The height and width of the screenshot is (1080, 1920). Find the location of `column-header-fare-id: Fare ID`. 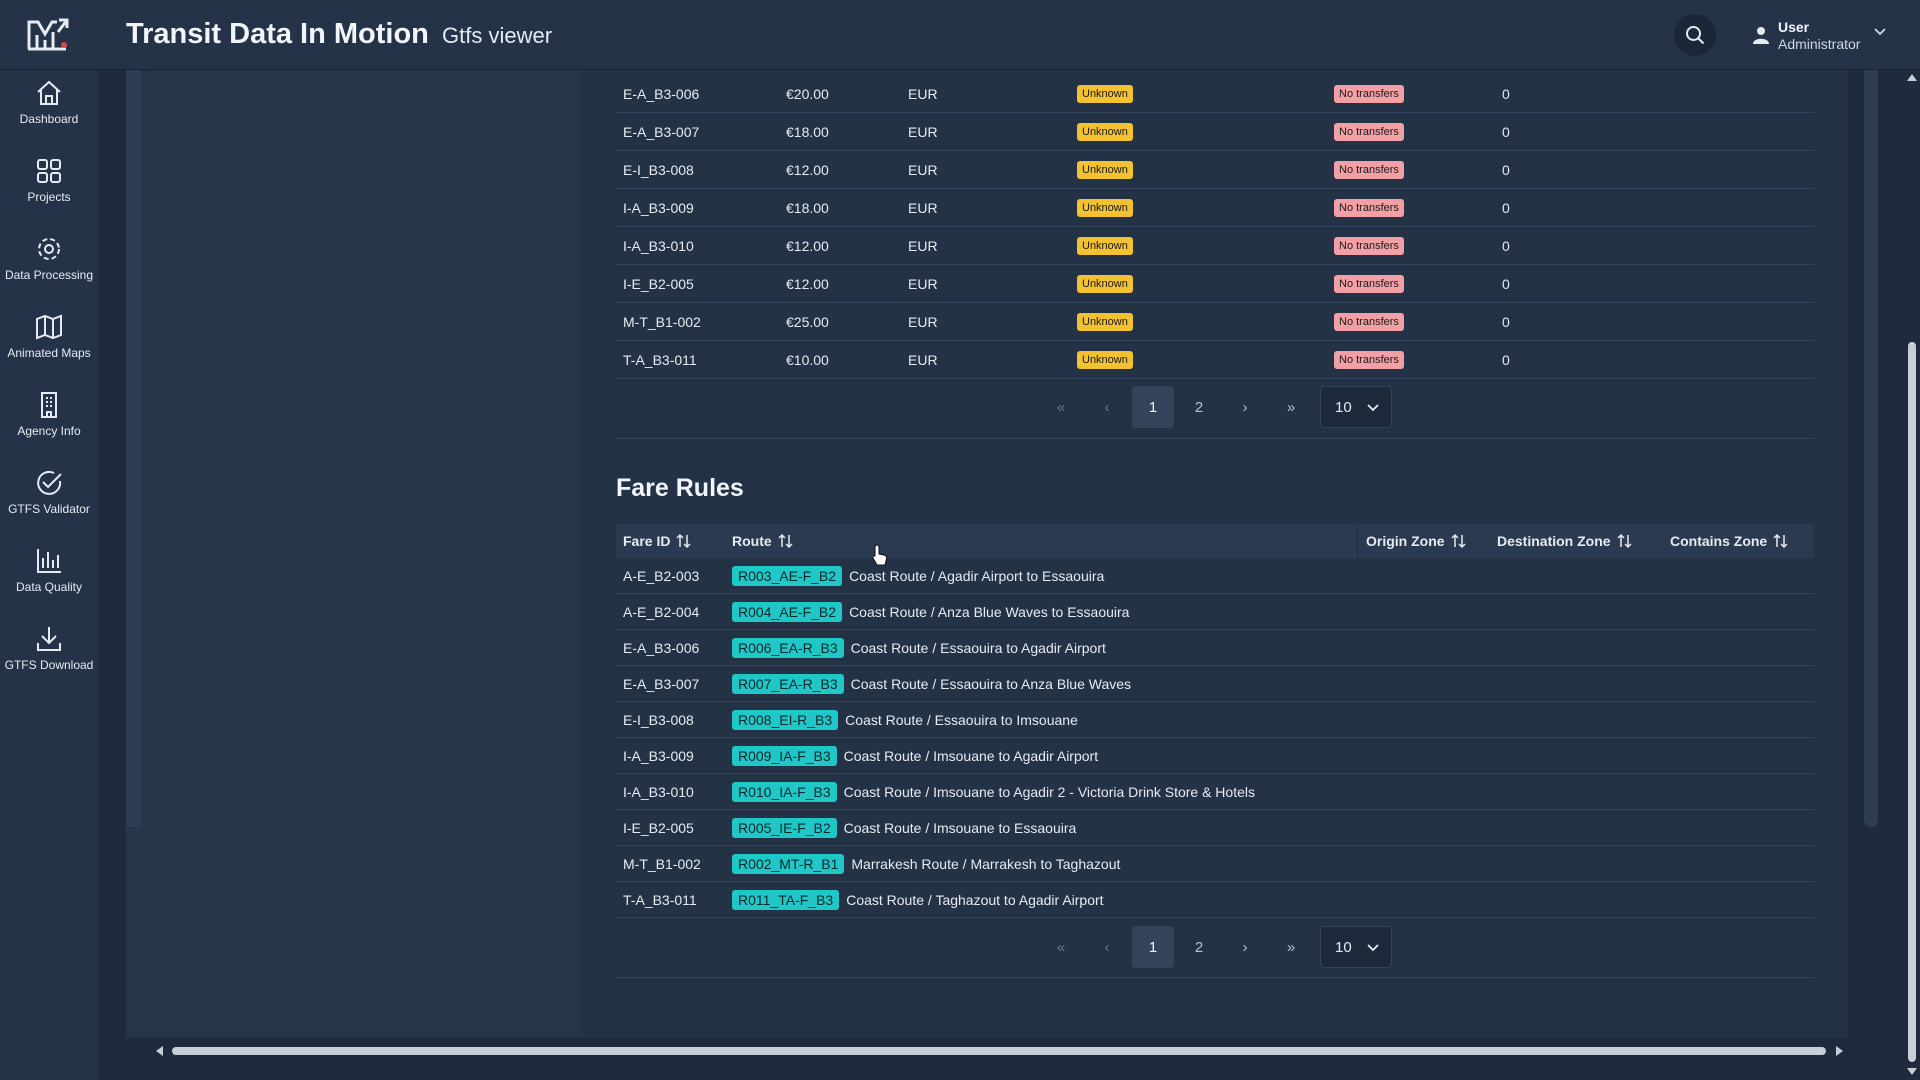

column-header-fare-id: Fare ID is located at coordinates (657, 541).